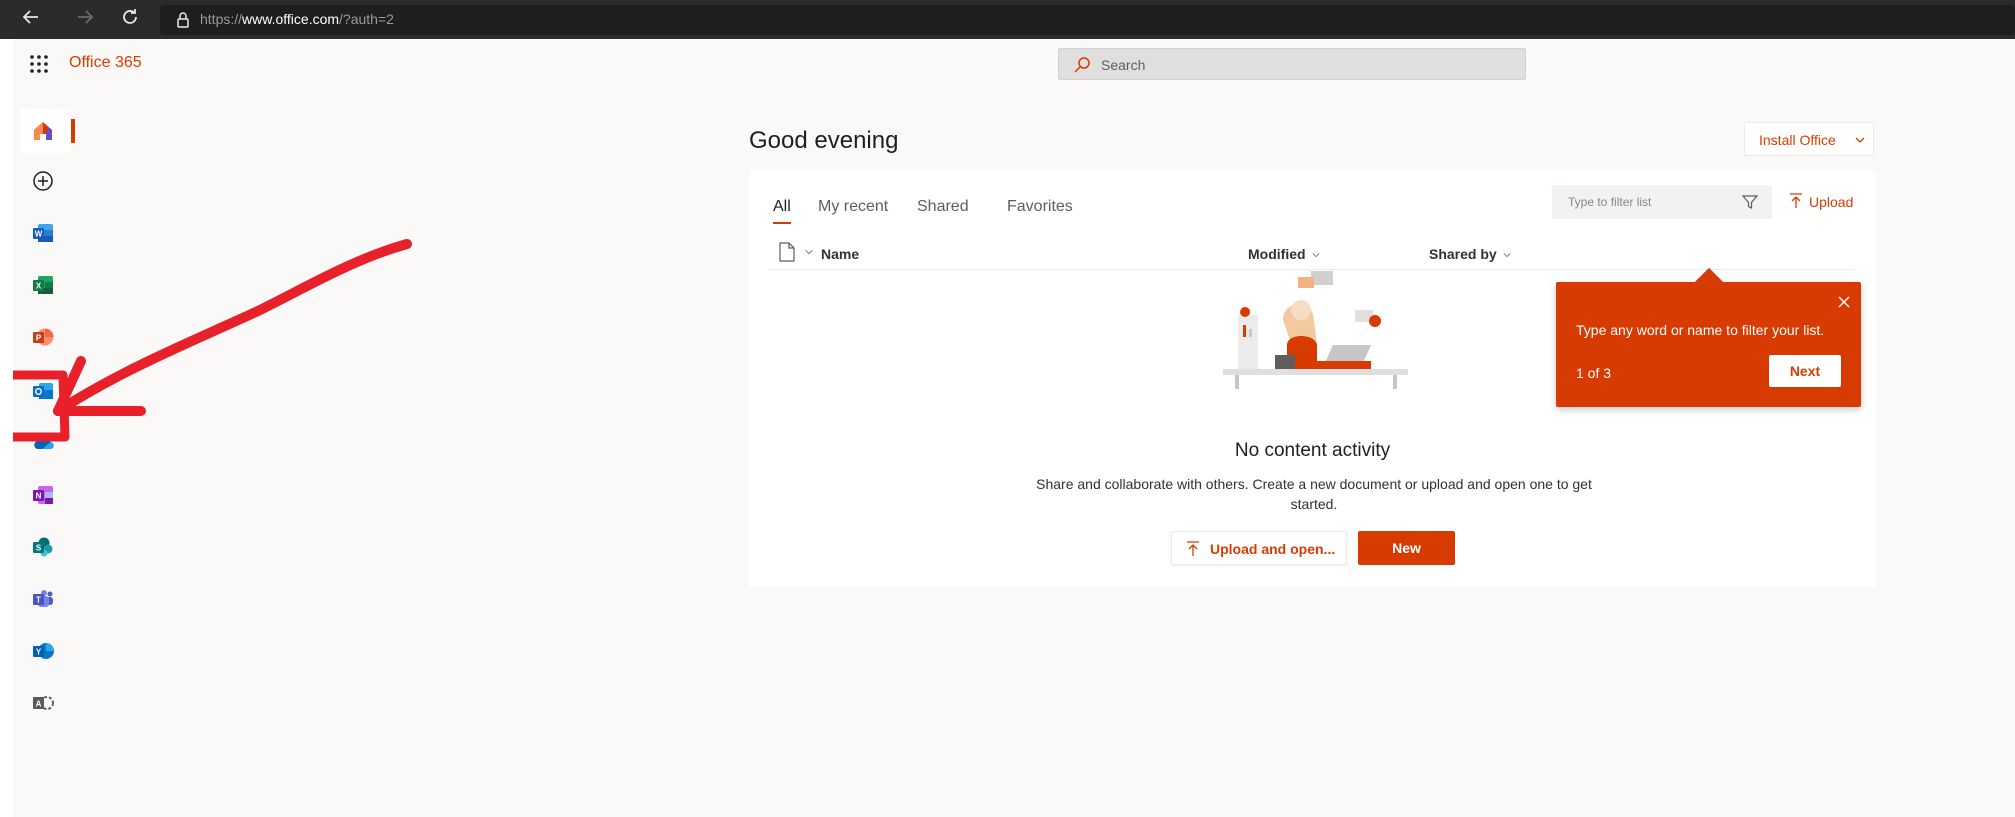 This screenshot has width=2015, height=817. I want to click on svg-text: W, so click(39, 234).